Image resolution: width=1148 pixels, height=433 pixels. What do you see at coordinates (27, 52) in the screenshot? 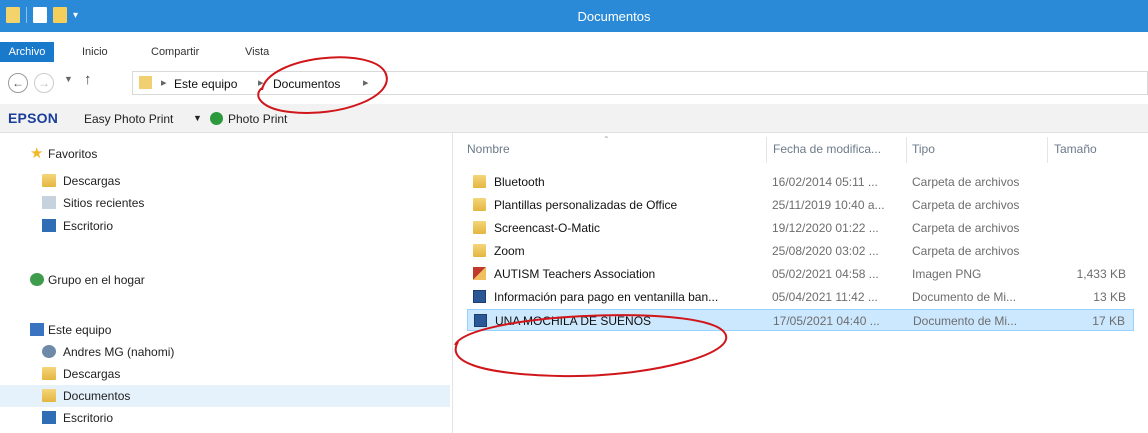
I see `tab-archivo: Archivo` at bounding box center [27, 52].